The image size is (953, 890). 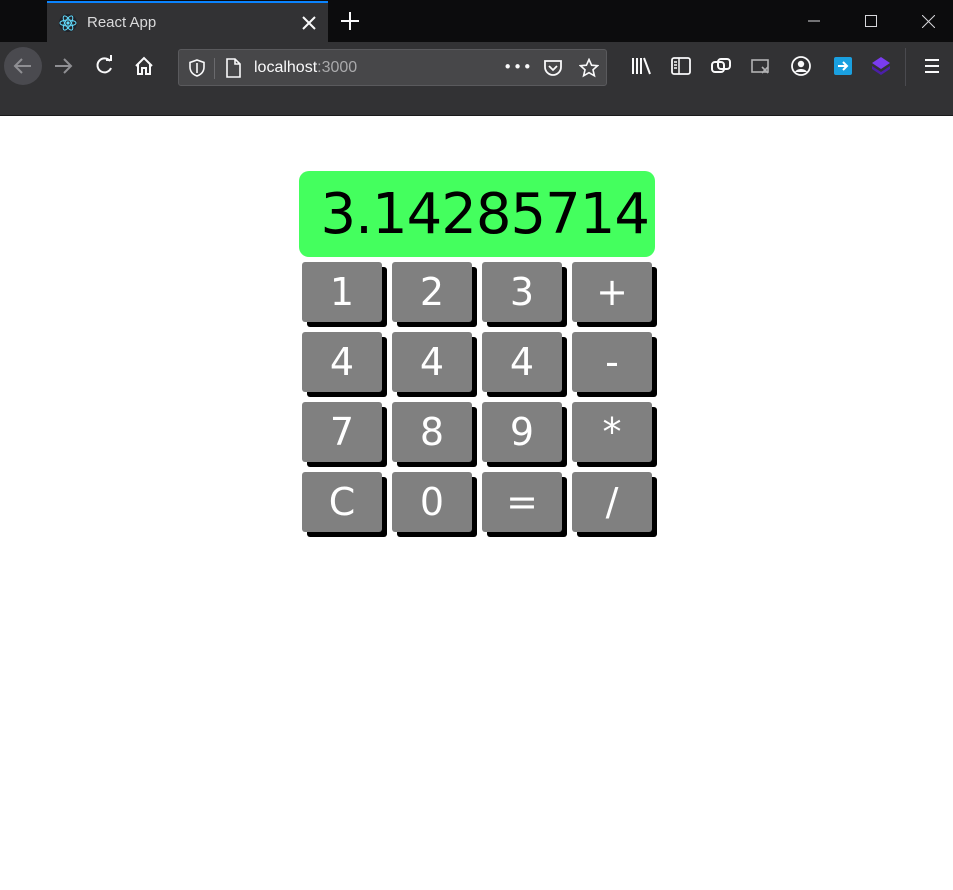 What do you see at coordinates (476, 104) in the screenshot?
I see `toolbar-strip` at bounding box center [476, 104].